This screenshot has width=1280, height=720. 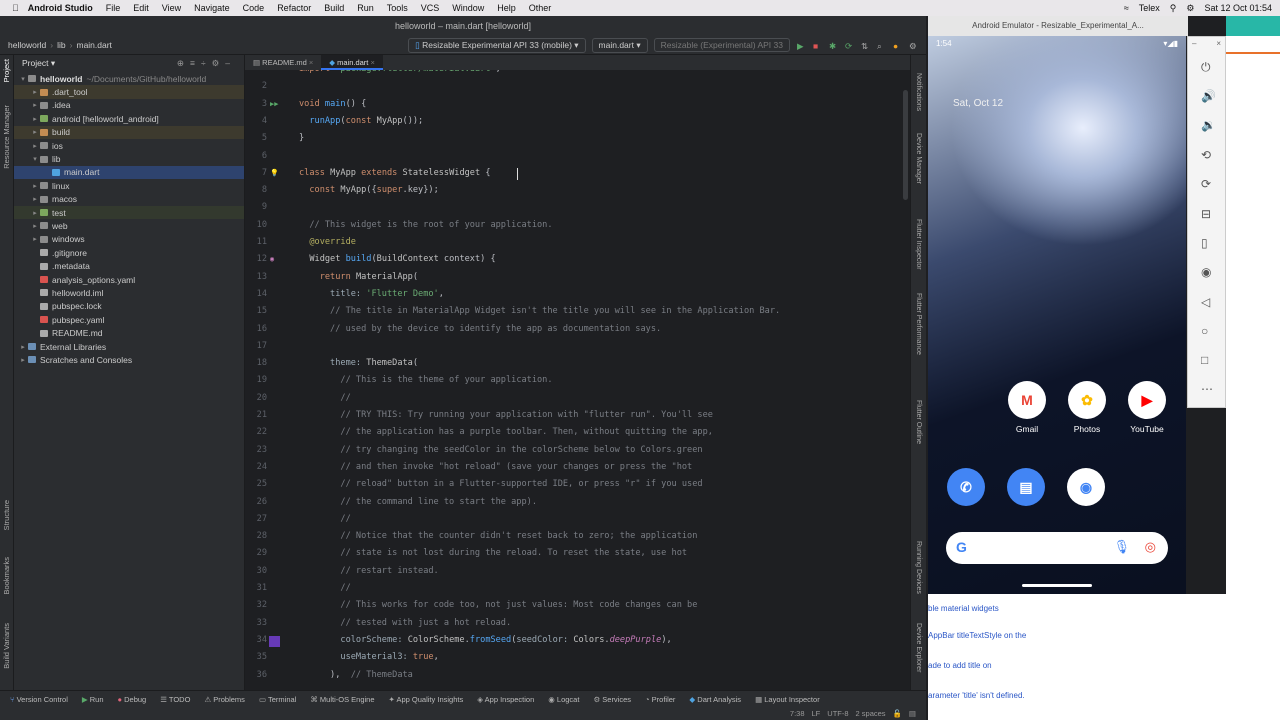 I want to click on line-number: 6, so click(x=256, y=156).